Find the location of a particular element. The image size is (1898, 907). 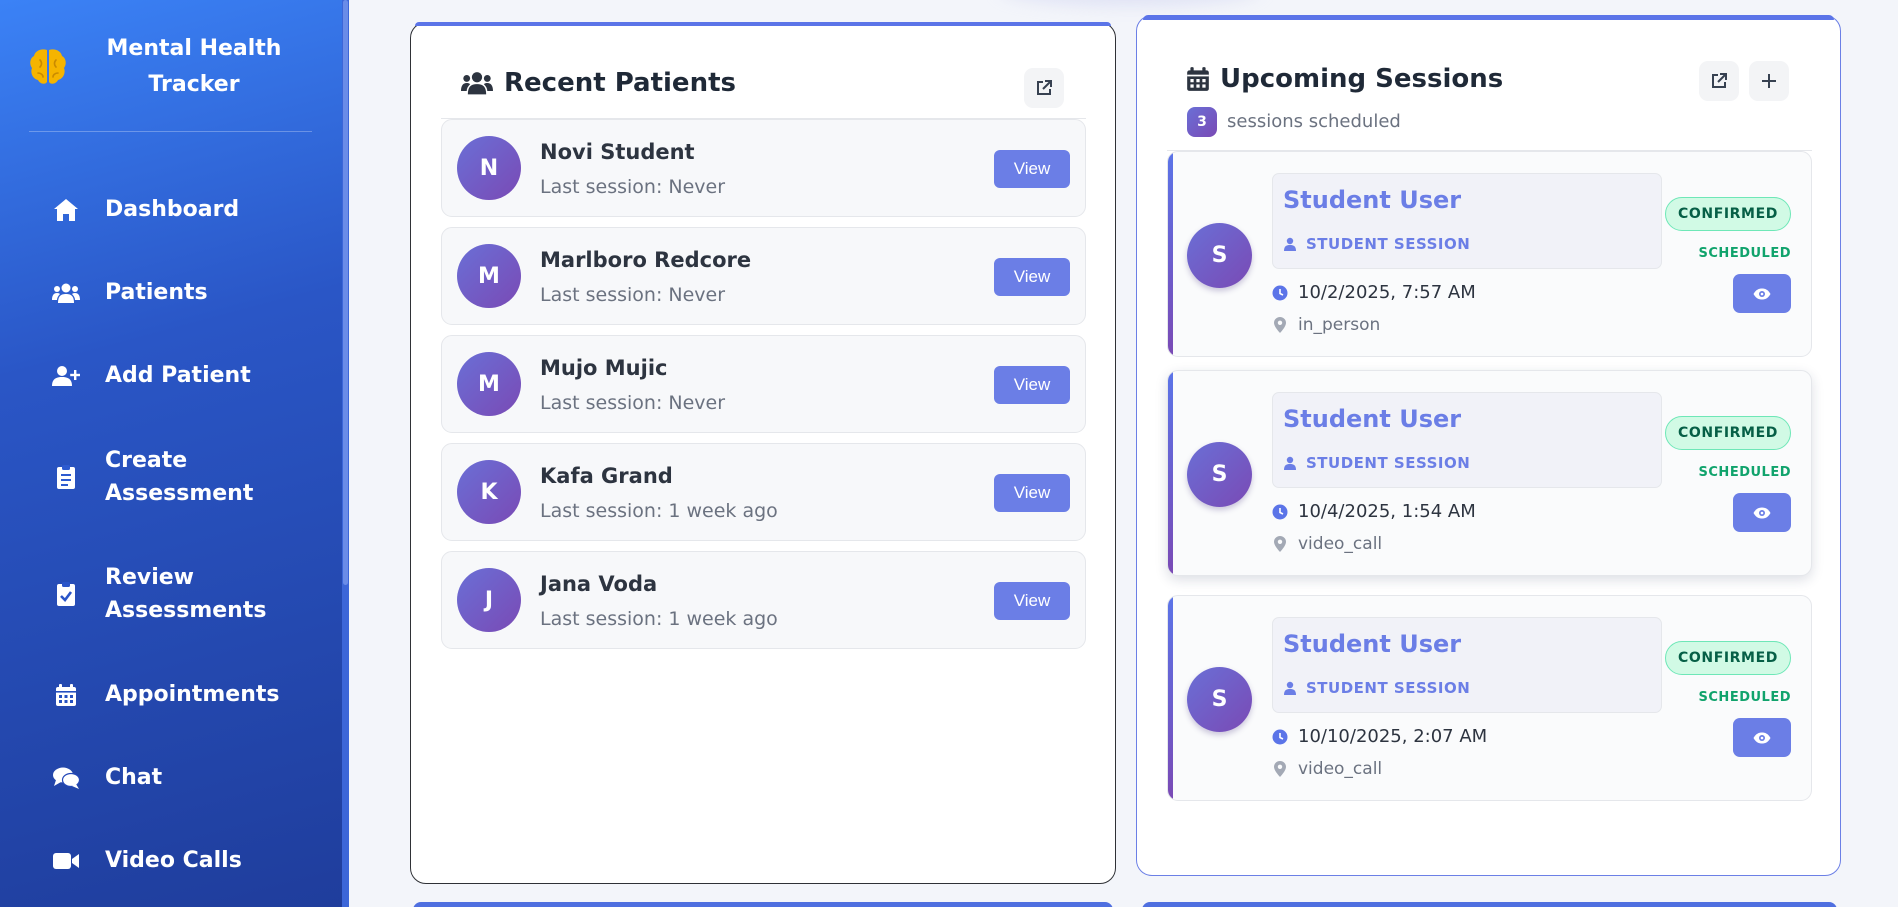

recent-patients-header: Recent Patients is located at coordinates (598, 83).